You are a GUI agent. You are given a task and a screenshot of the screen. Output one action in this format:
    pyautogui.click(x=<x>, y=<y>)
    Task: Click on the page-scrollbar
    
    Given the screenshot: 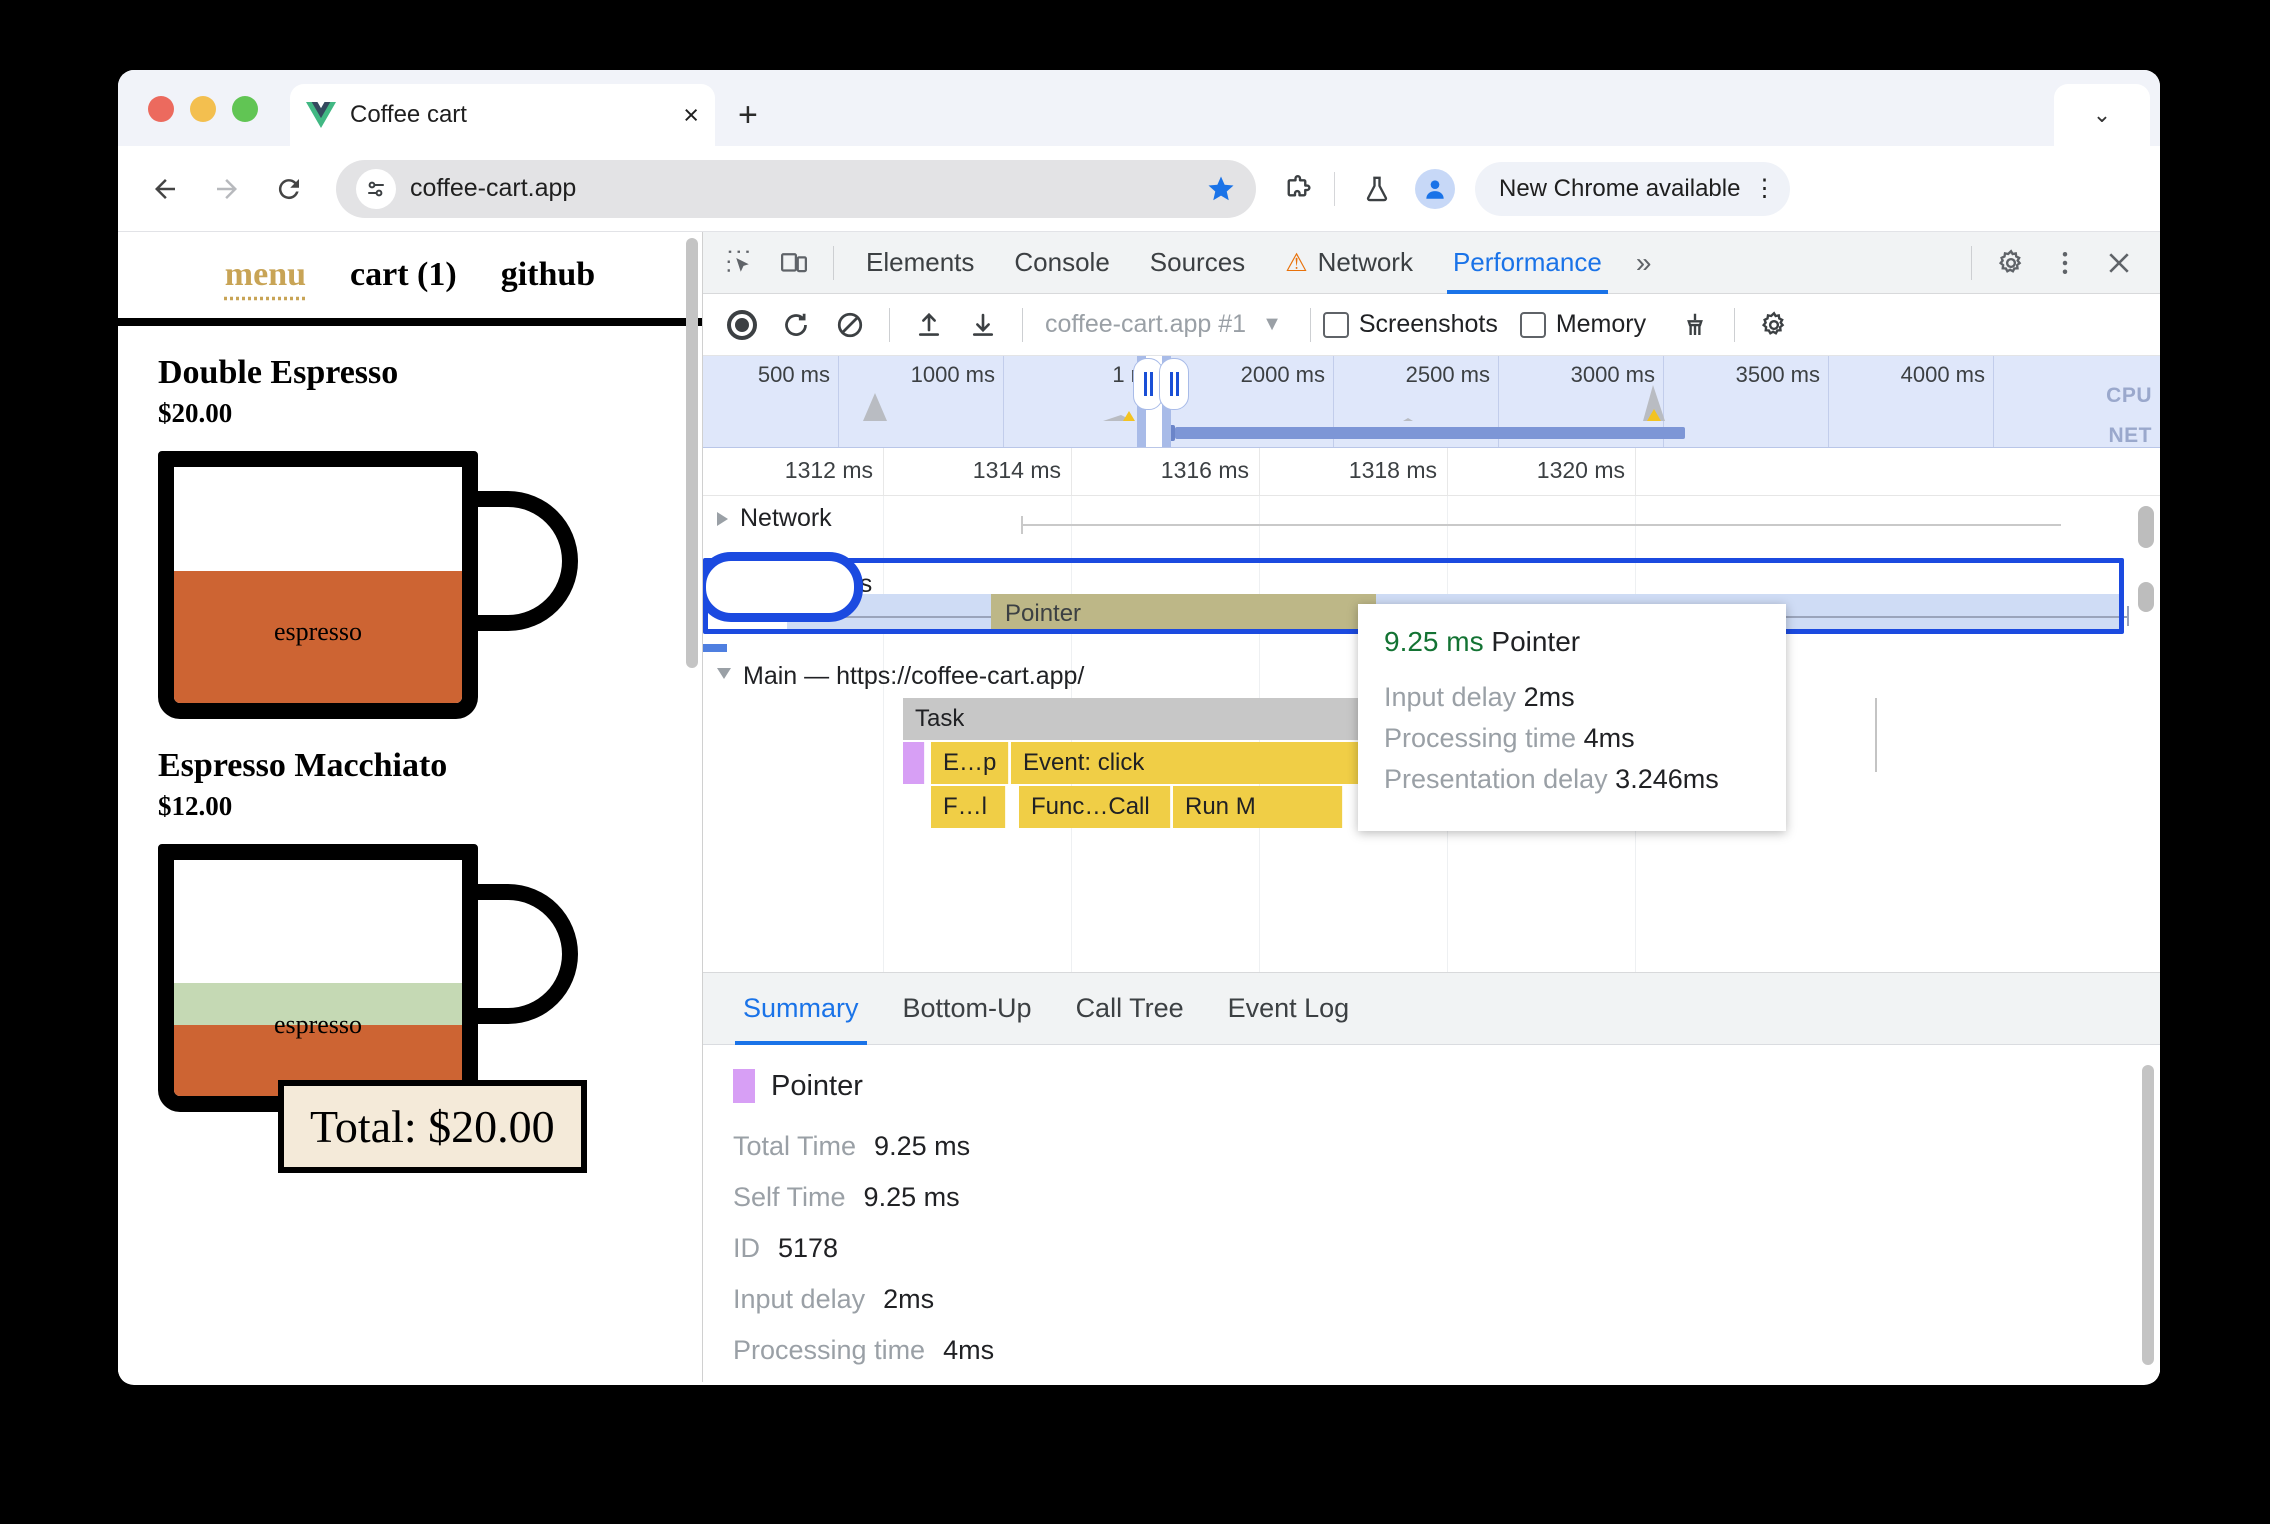 What is the action you would take?
    pyautogui.click(x=692, y=453)
    